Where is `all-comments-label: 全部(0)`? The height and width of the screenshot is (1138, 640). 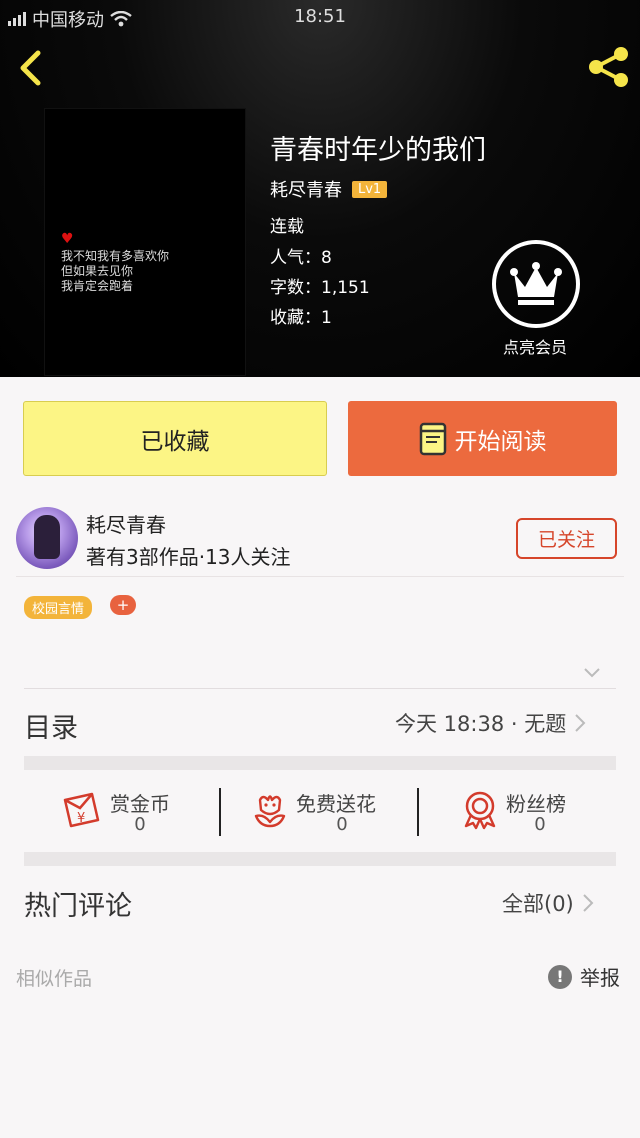
all-comments-label: 全部(0) is located at coordinates (538, 904).